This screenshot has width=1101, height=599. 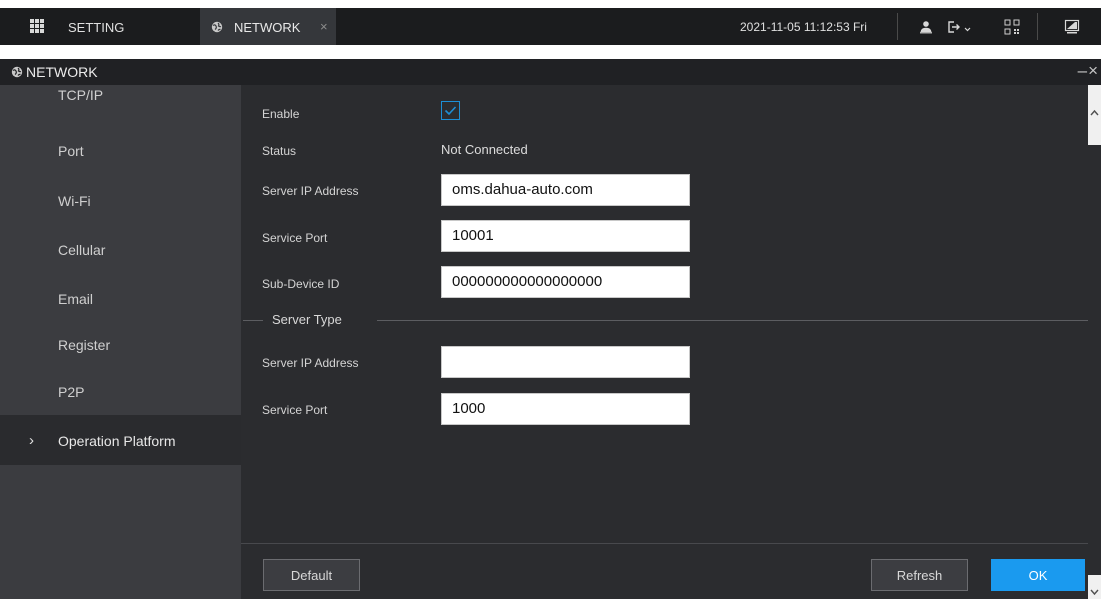 What do you see at coordinates (1012, 27) in the screenshot?
I see `qr-code-icon` at bounding box center [1012, 27].